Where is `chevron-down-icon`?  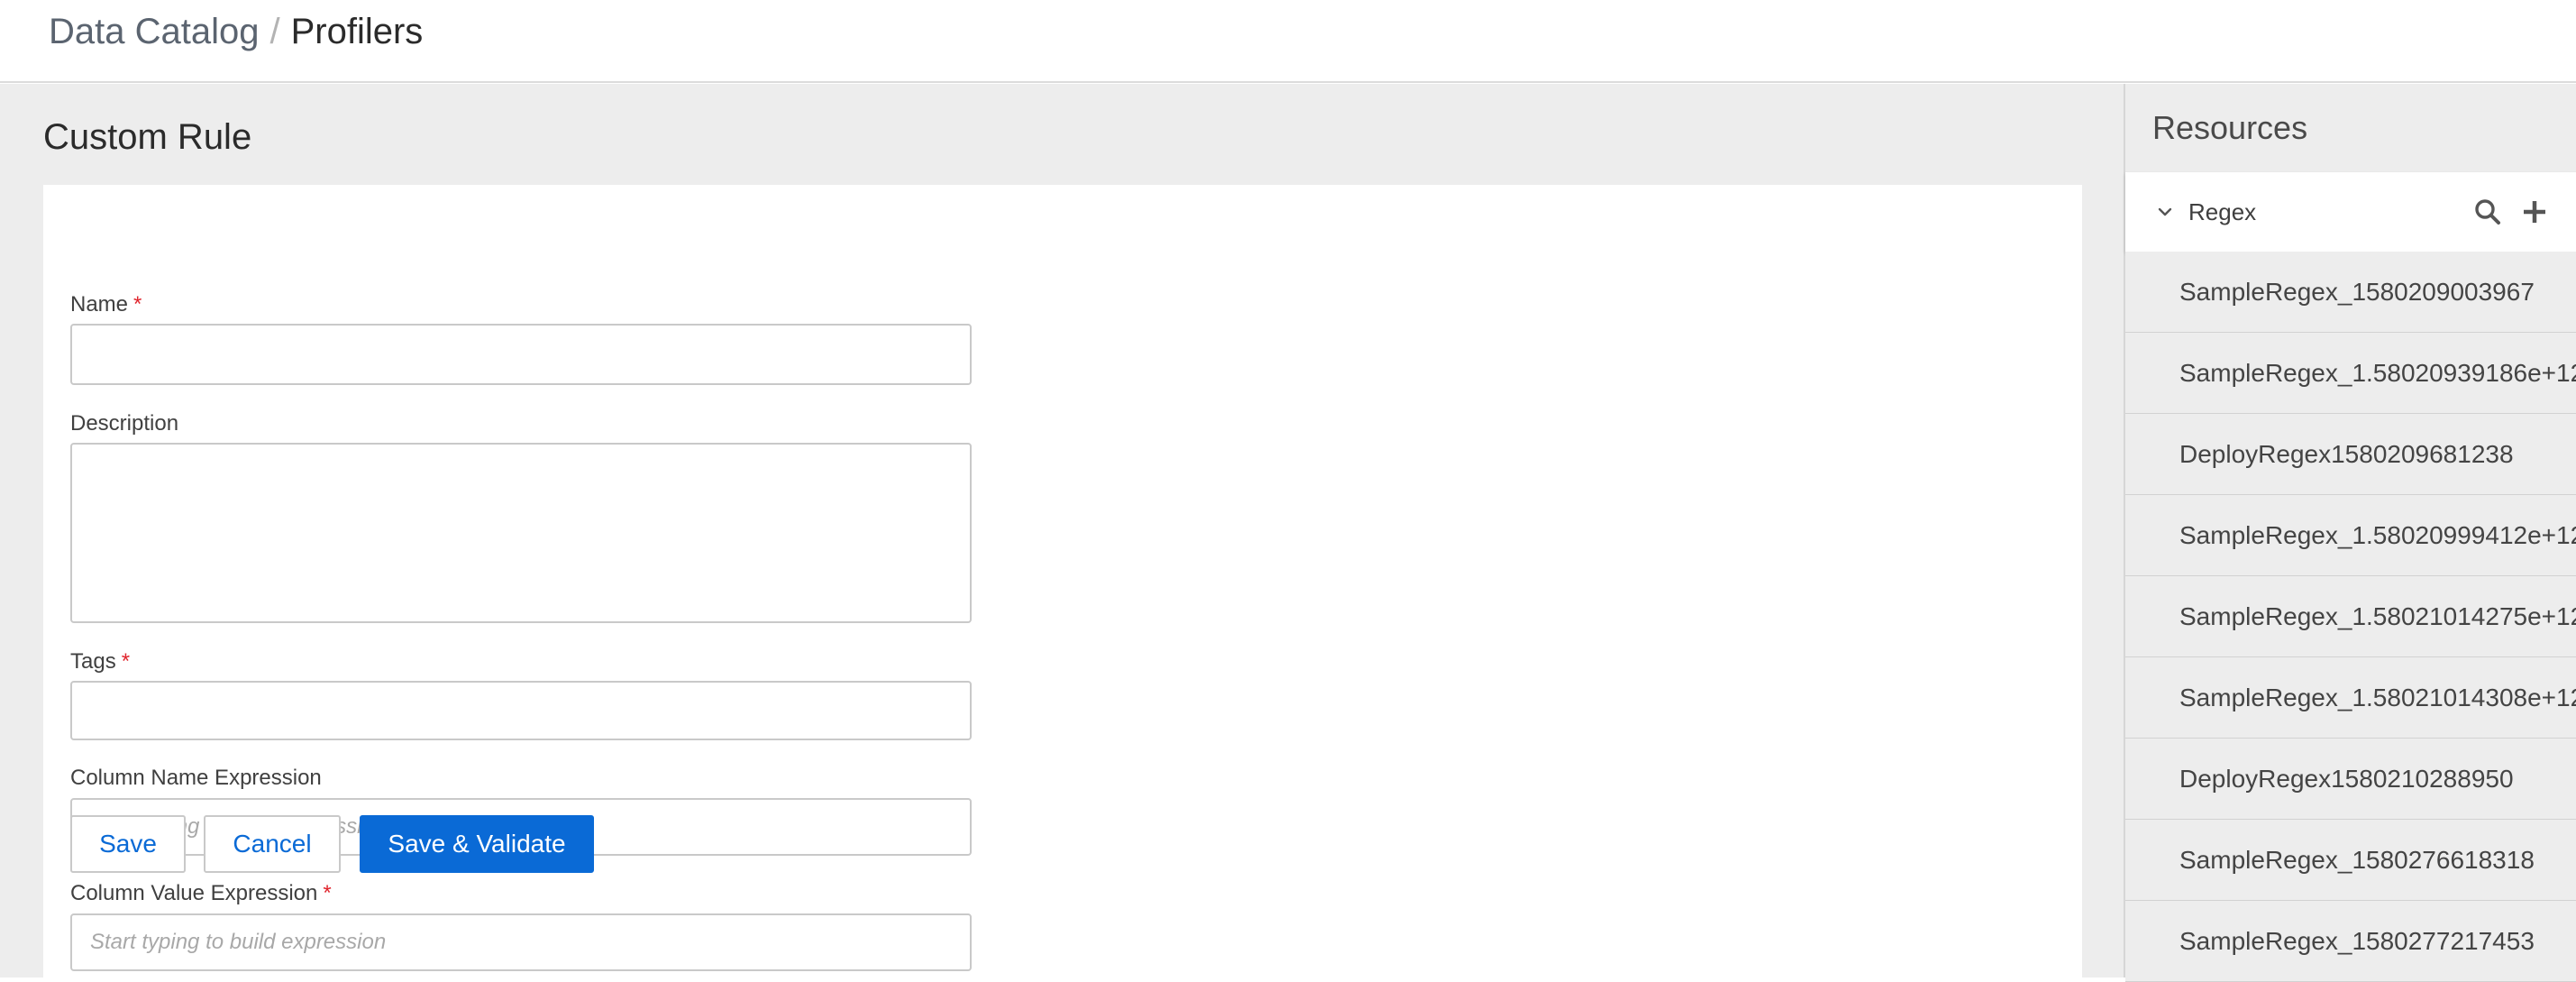 chevron-down-icon is located at coordinates (2165, 212).